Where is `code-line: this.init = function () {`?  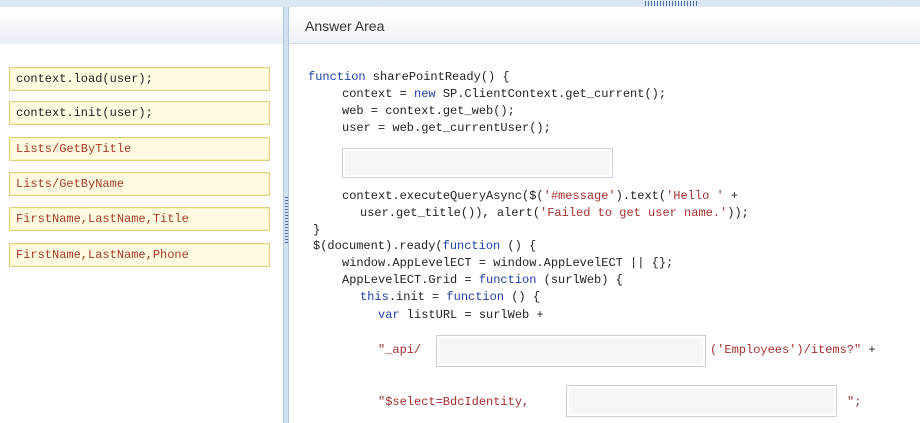
code-line: this.init = function () { is located at coordinates (450, 297).